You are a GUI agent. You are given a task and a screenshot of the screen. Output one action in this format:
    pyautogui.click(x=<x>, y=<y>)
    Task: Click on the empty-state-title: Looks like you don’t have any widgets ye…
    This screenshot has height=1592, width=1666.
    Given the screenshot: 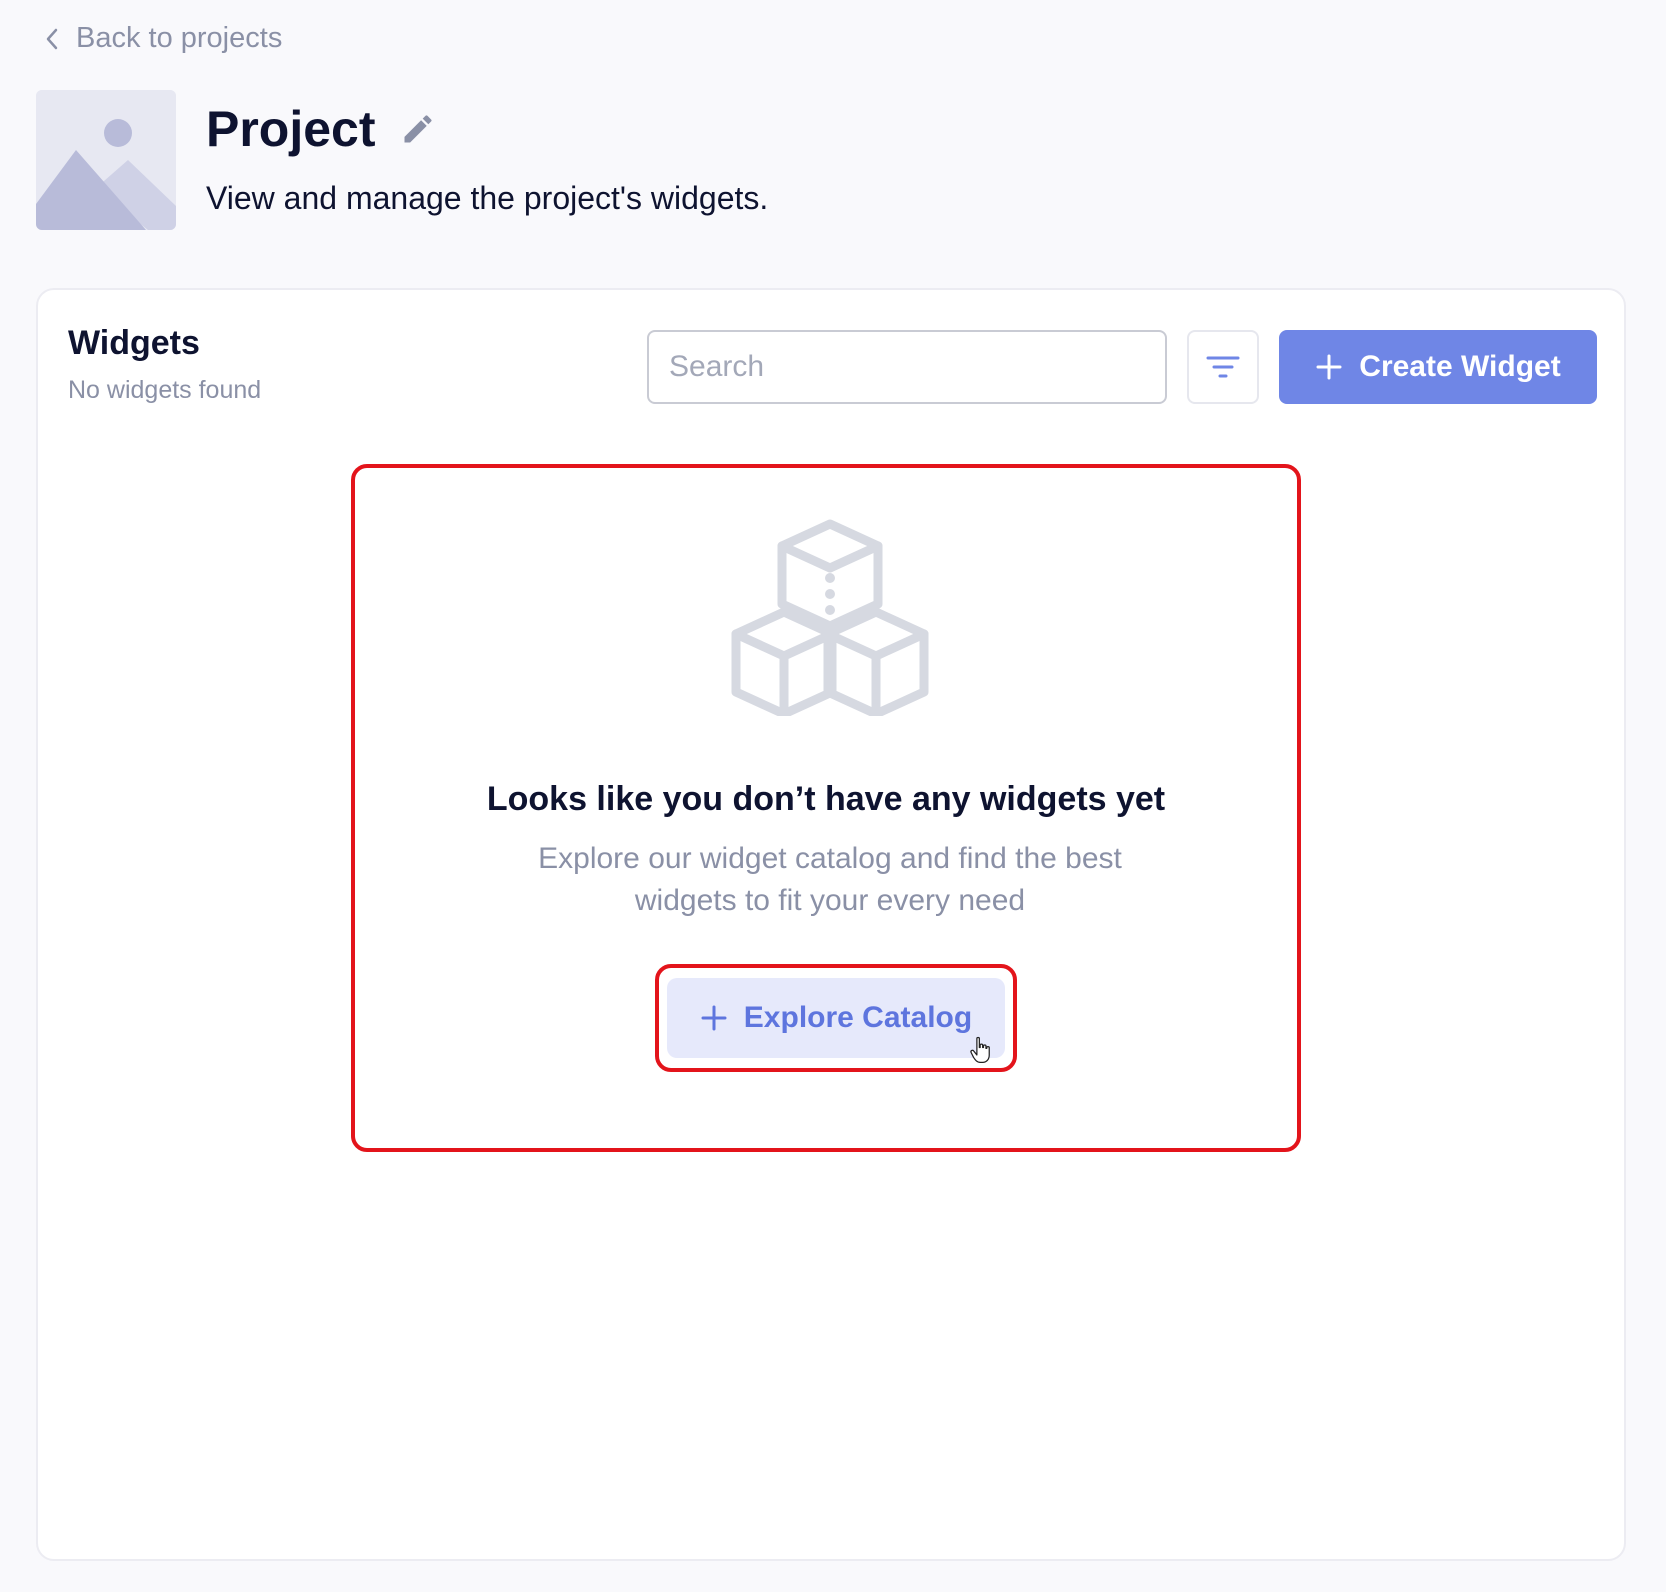 What is the action you would take?
    pyautogui.click(x=826, y=799)
    